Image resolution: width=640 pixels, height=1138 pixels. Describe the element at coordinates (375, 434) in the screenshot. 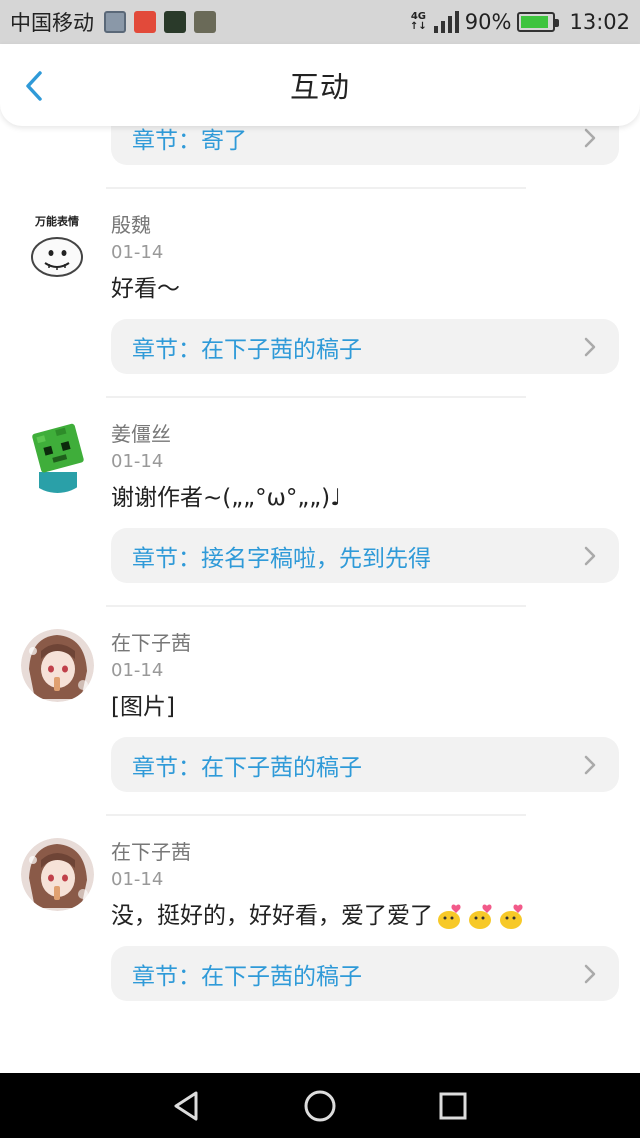

I see `username: 姜僵丝` at that location.